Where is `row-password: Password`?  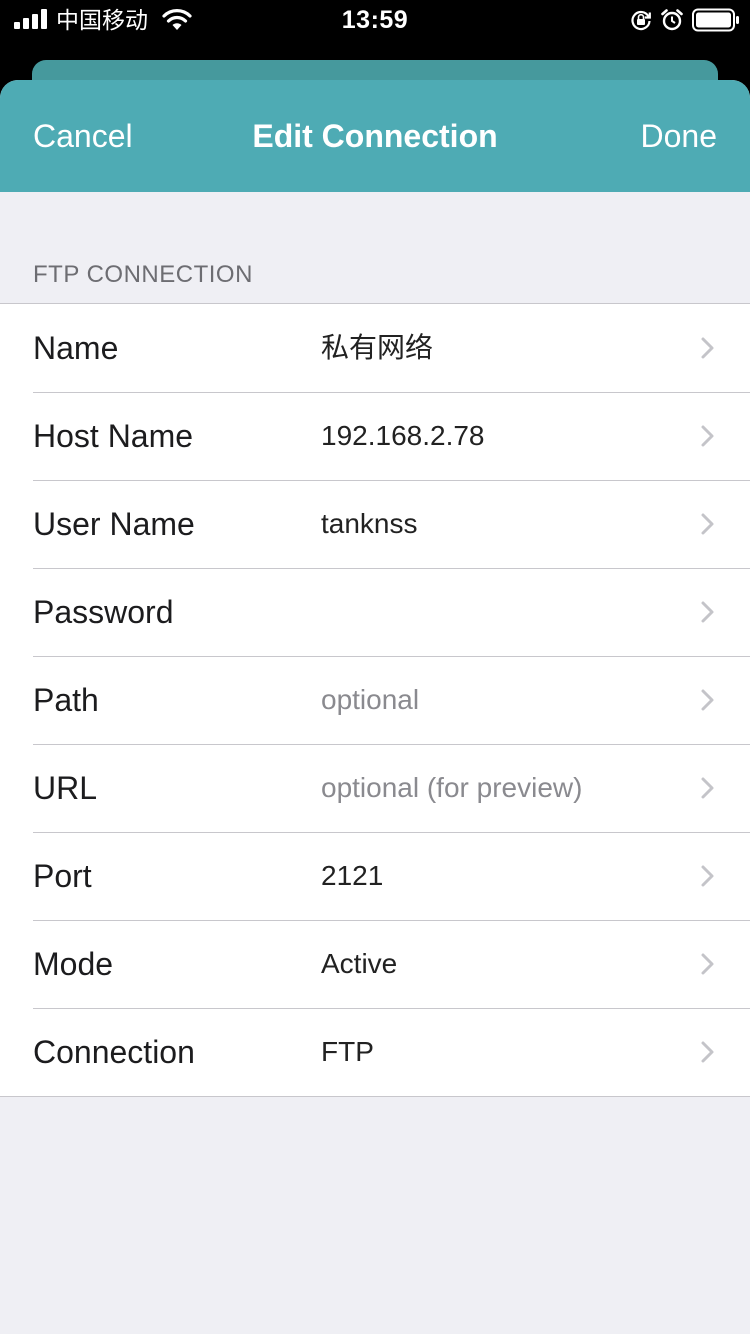
row-password: Password is located at coordinates (375, 612).